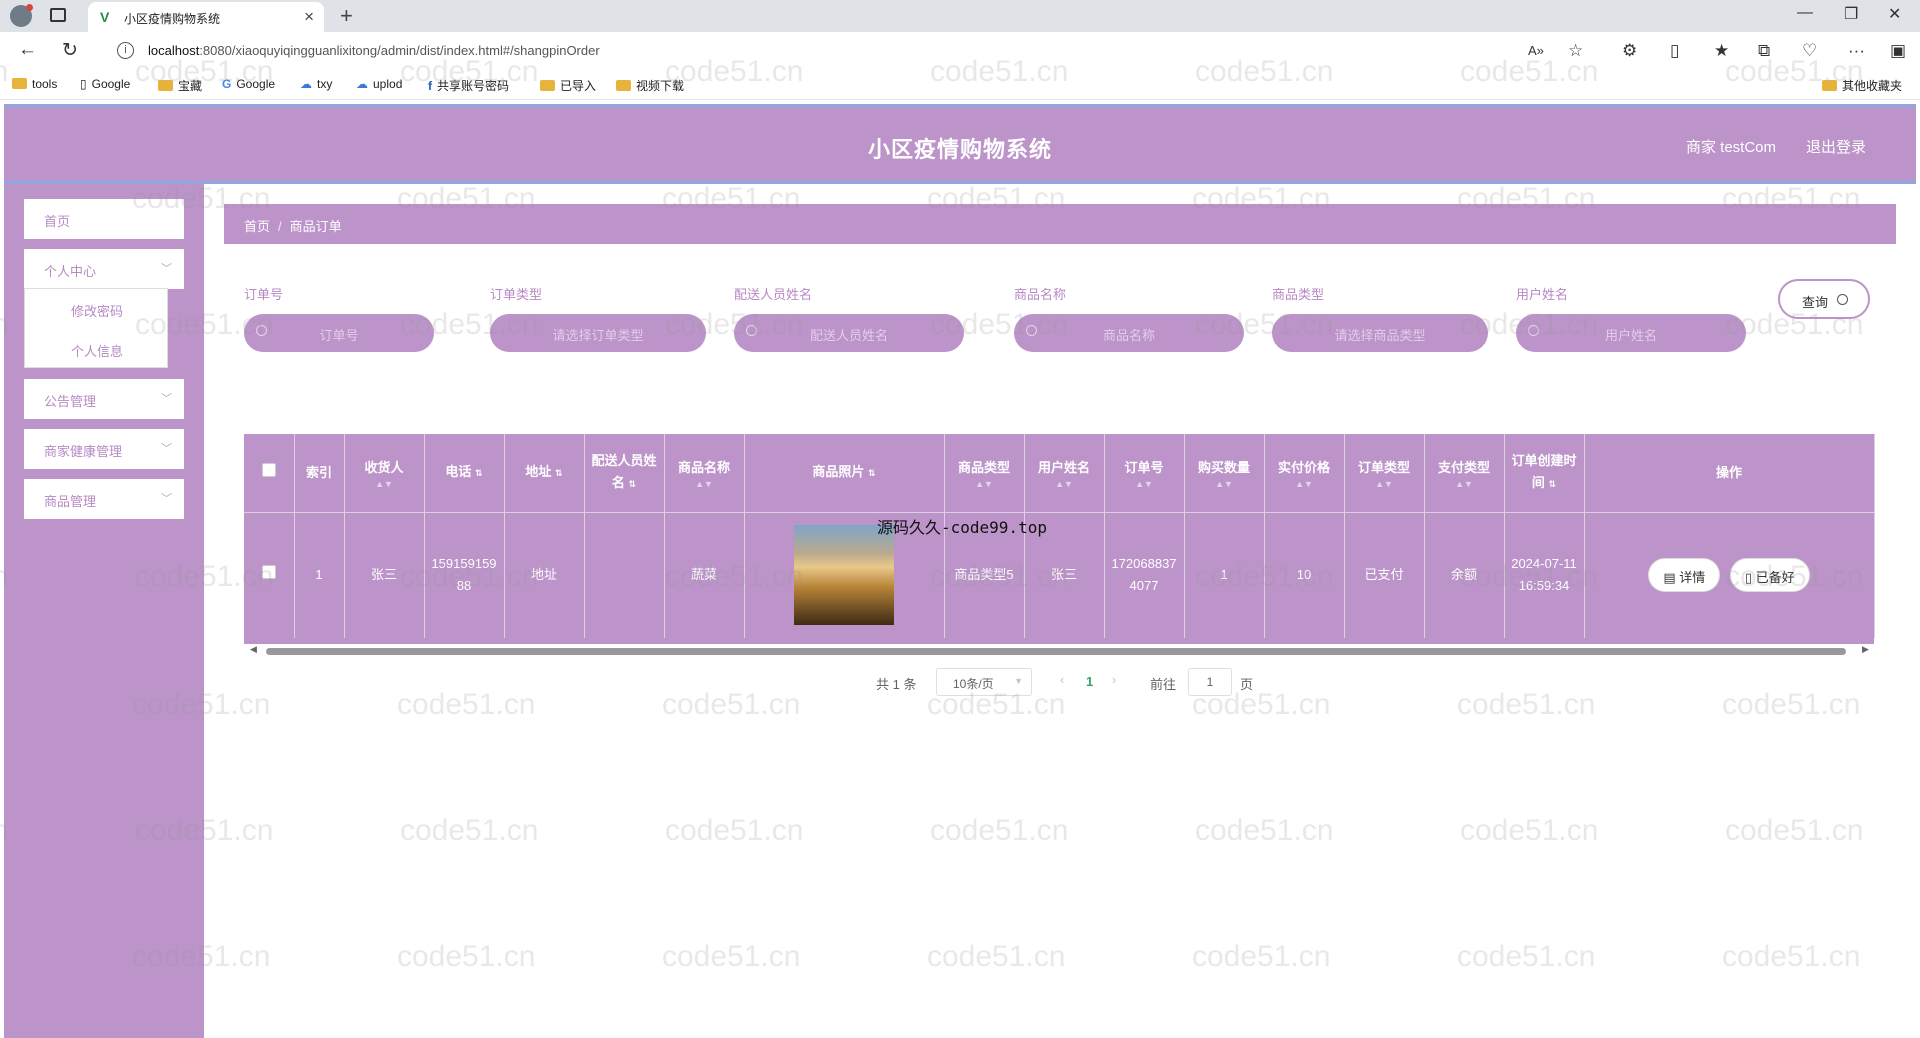  What do you see at coordinates (544, 574) in the screenshot?
I see `cell-address: 地址` at bounding box center [544, 574].